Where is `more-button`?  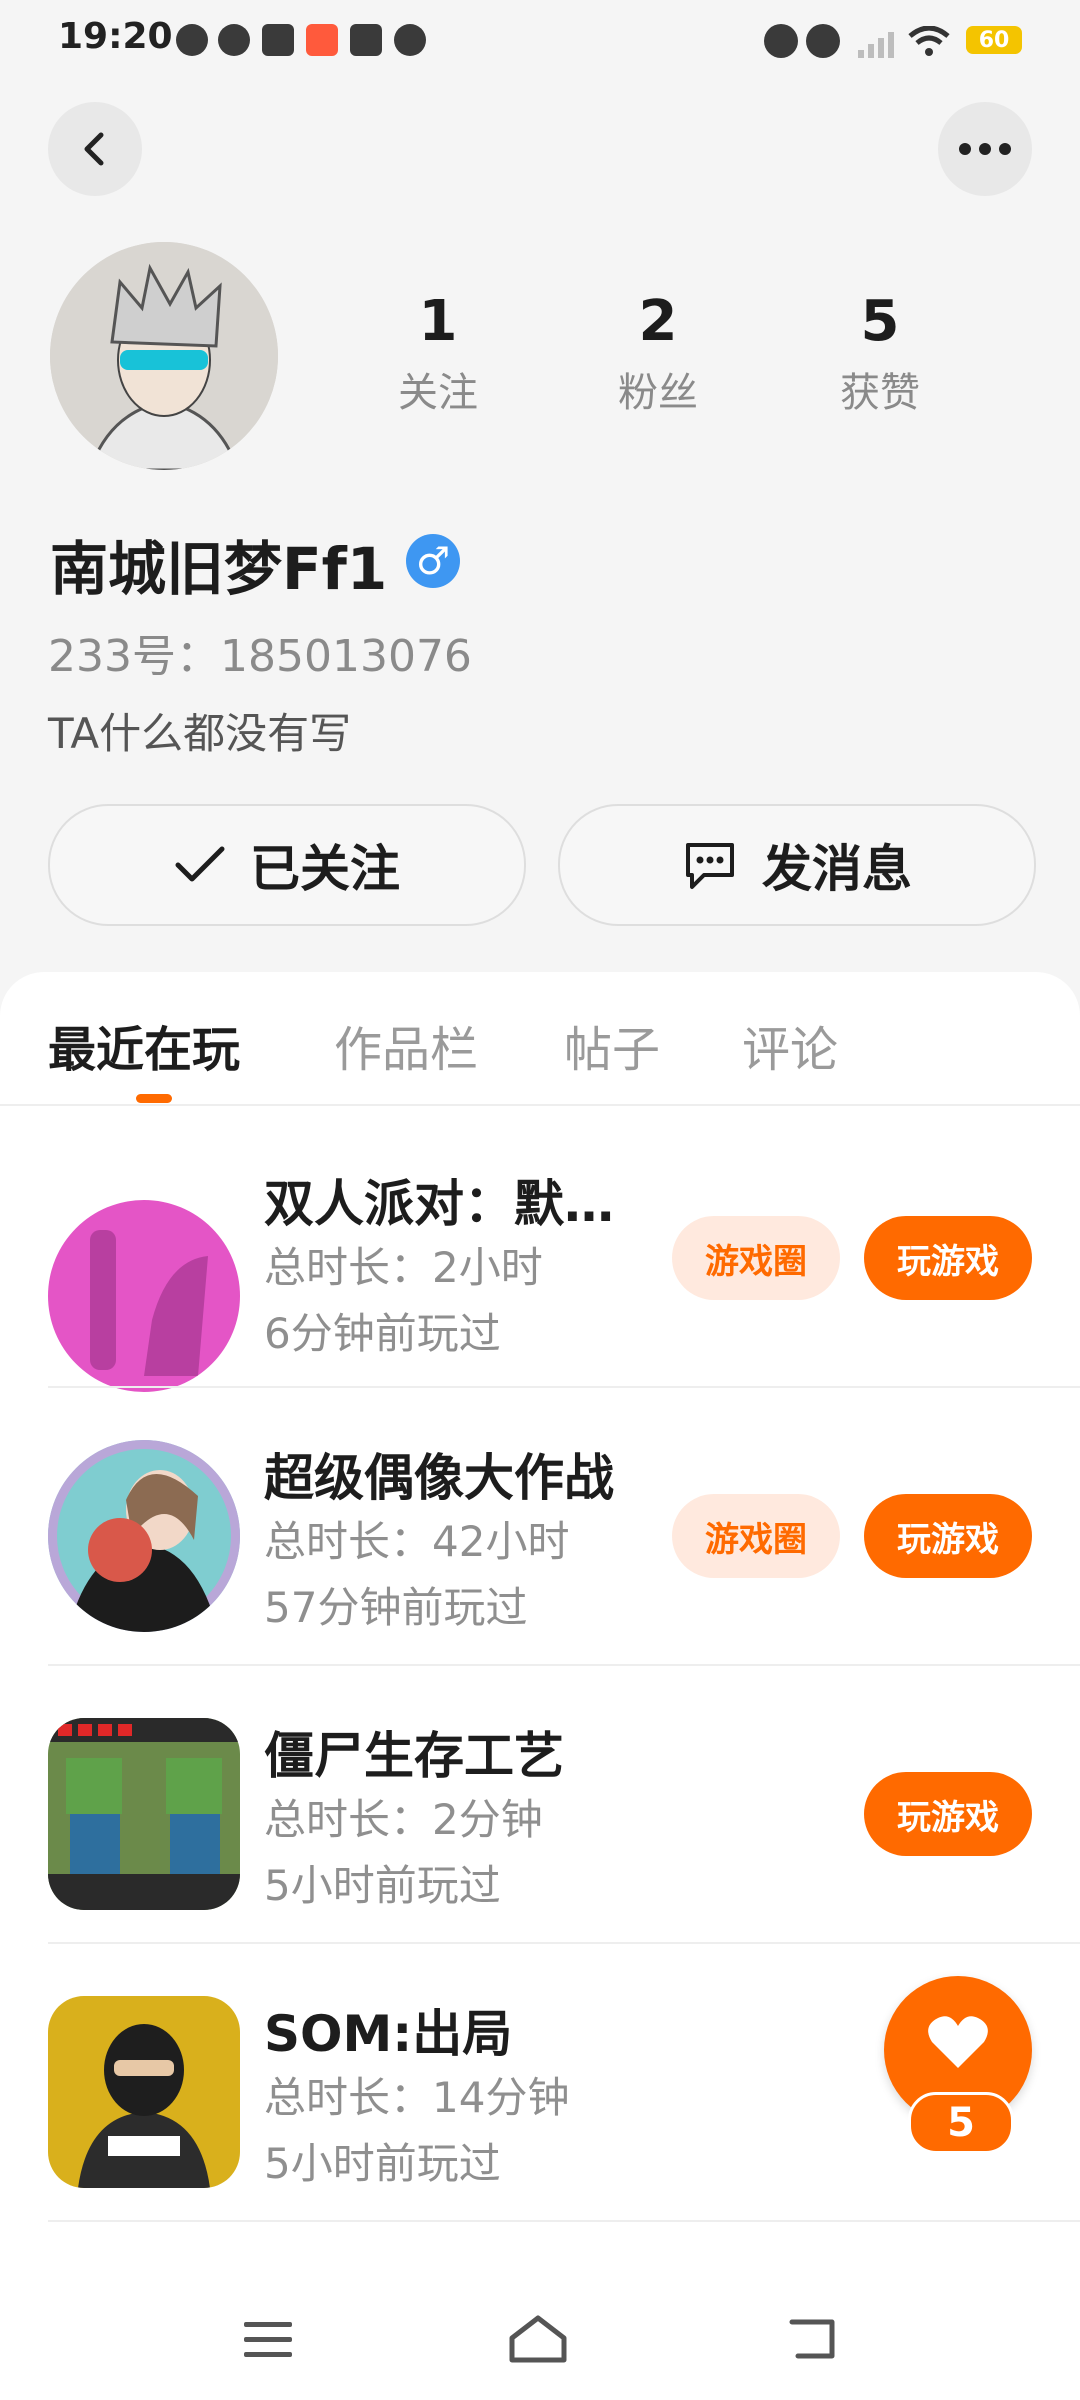 more-button is located at coordinates (985, 149).